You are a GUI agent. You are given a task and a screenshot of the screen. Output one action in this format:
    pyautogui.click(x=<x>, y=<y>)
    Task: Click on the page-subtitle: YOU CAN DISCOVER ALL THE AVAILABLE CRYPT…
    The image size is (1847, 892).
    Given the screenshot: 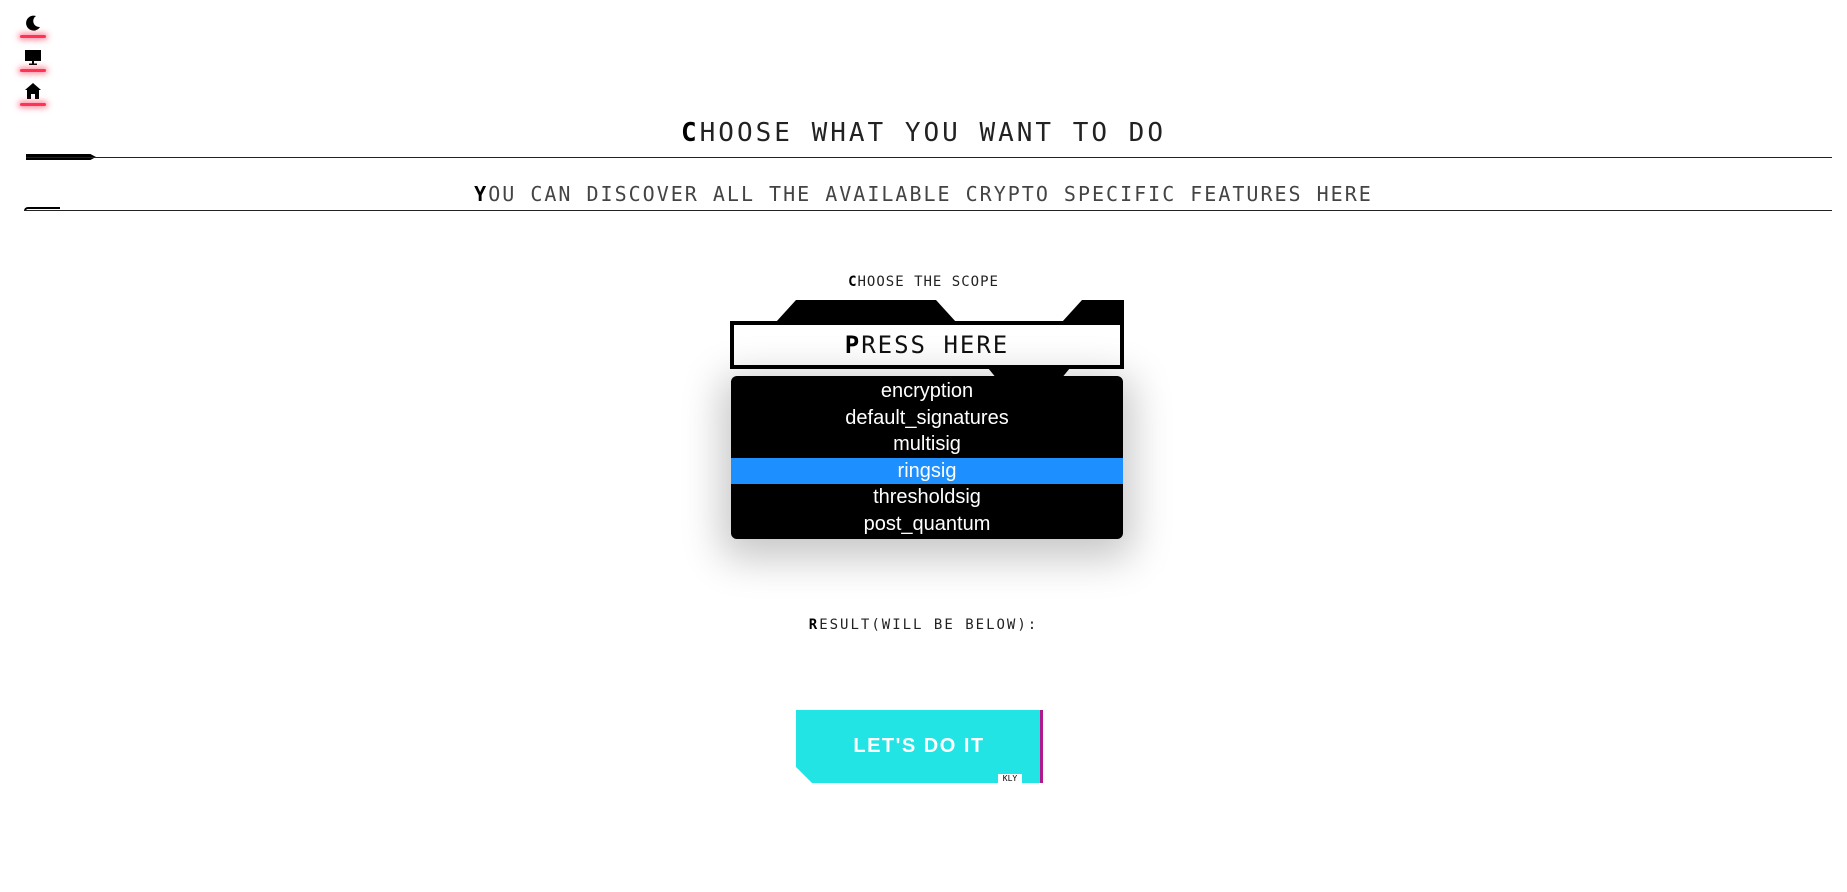 What is the action you would take?
    pyautogui.click(x=923, y=194)
    